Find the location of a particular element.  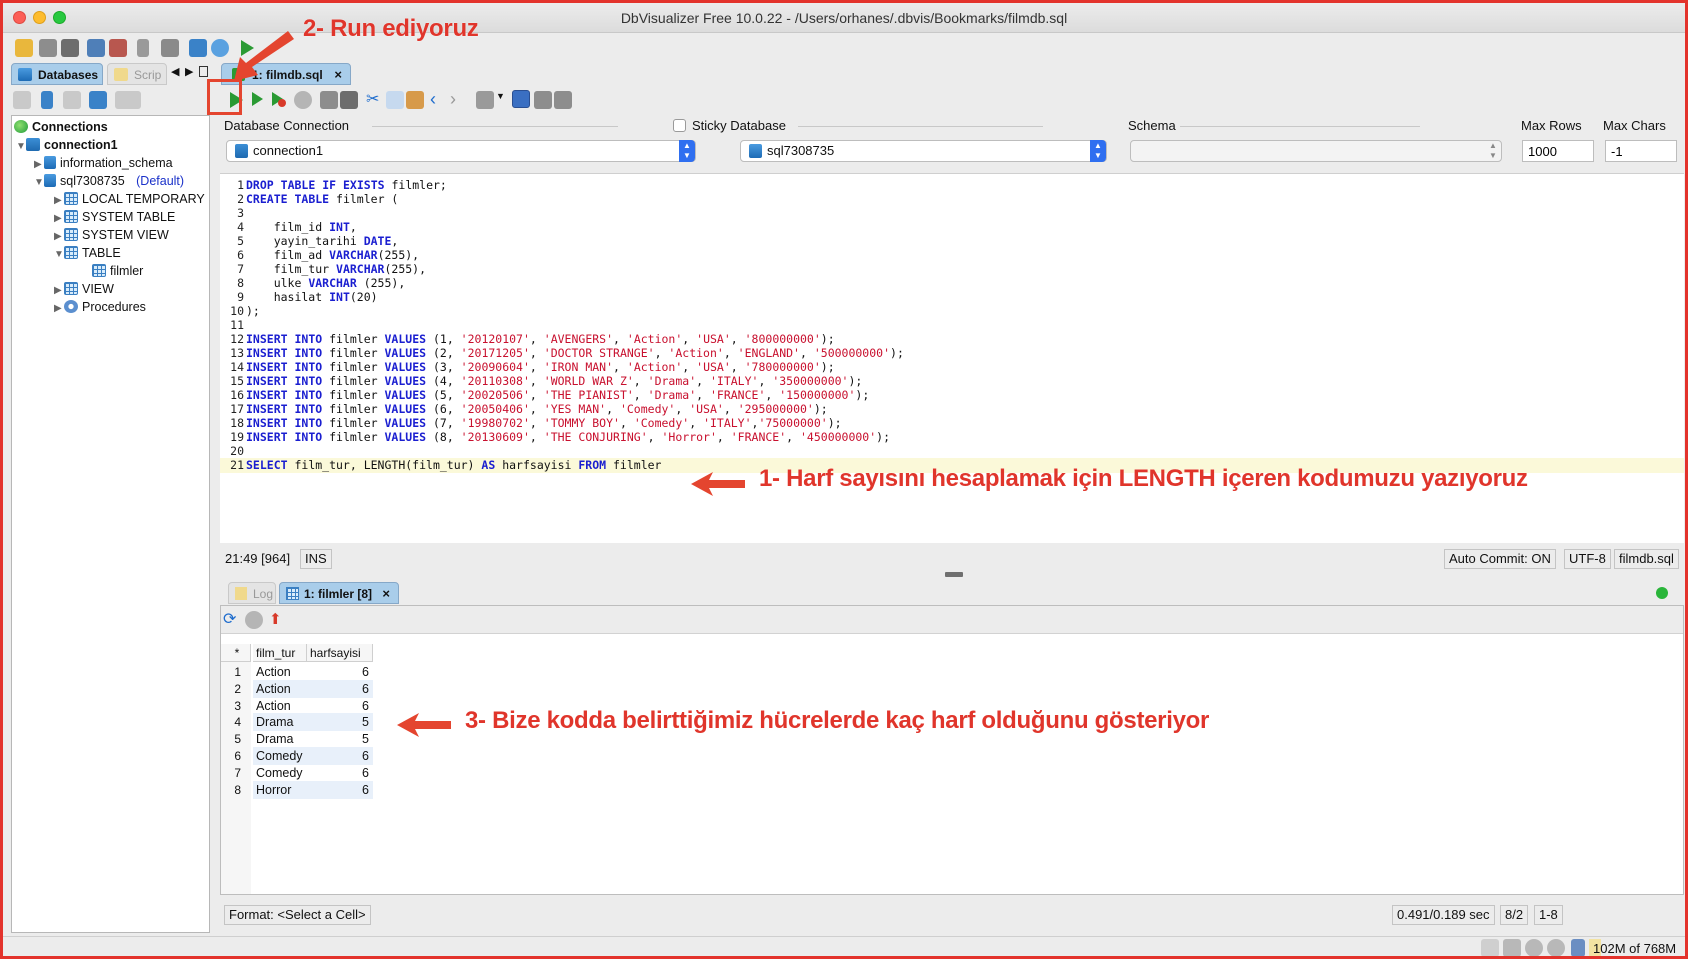

forward-icon: › is located at coordinates (459, 99).